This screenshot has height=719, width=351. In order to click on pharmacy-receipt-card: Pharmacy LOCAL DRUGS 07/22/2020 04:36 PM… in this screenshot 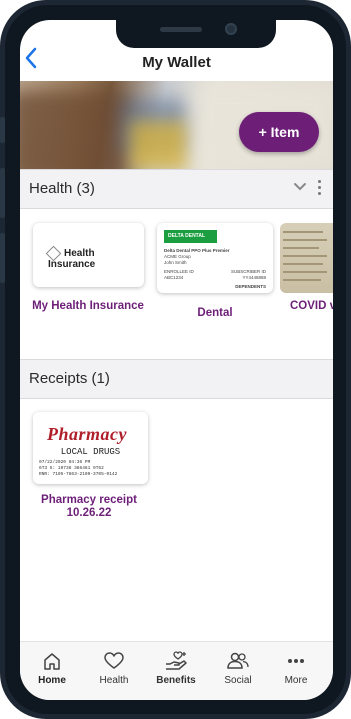, I will do `click(90, 448)`.